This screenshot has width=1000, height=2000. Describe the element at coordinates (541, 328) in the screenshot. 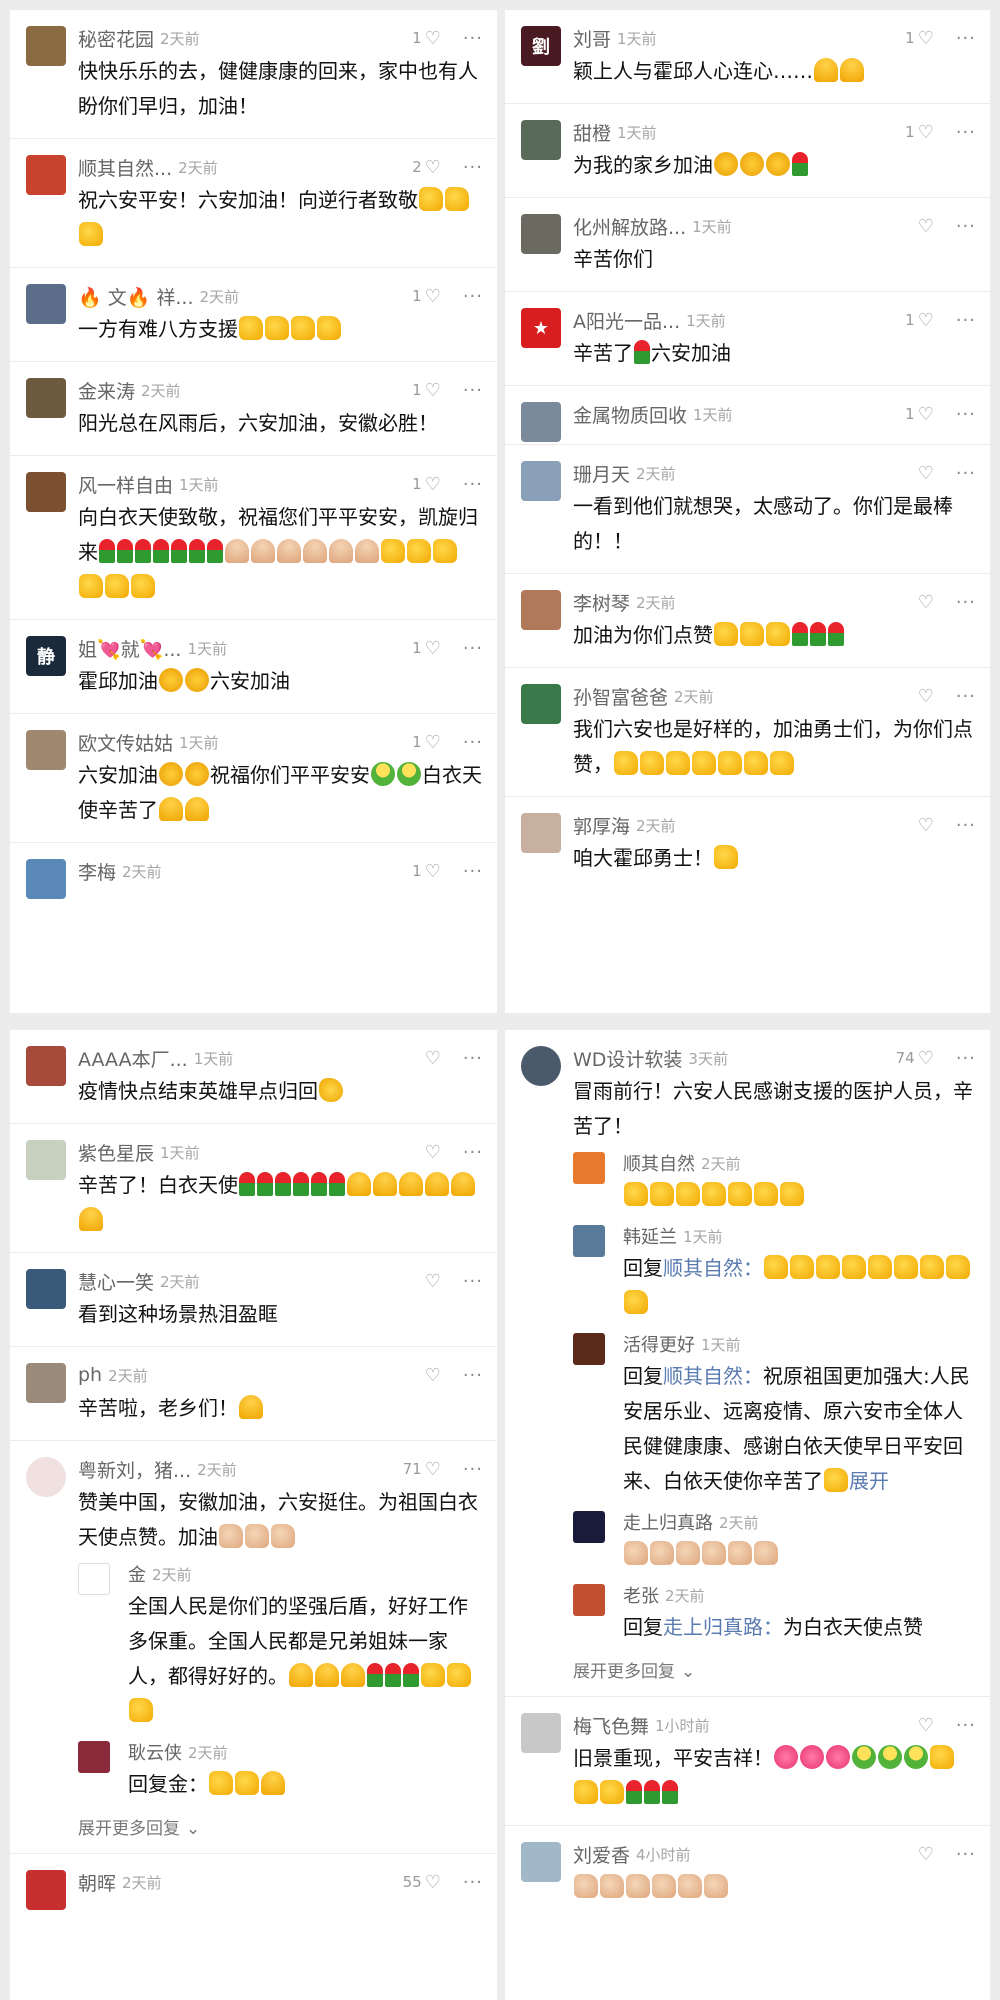

I see `avatar: ★` at that location.